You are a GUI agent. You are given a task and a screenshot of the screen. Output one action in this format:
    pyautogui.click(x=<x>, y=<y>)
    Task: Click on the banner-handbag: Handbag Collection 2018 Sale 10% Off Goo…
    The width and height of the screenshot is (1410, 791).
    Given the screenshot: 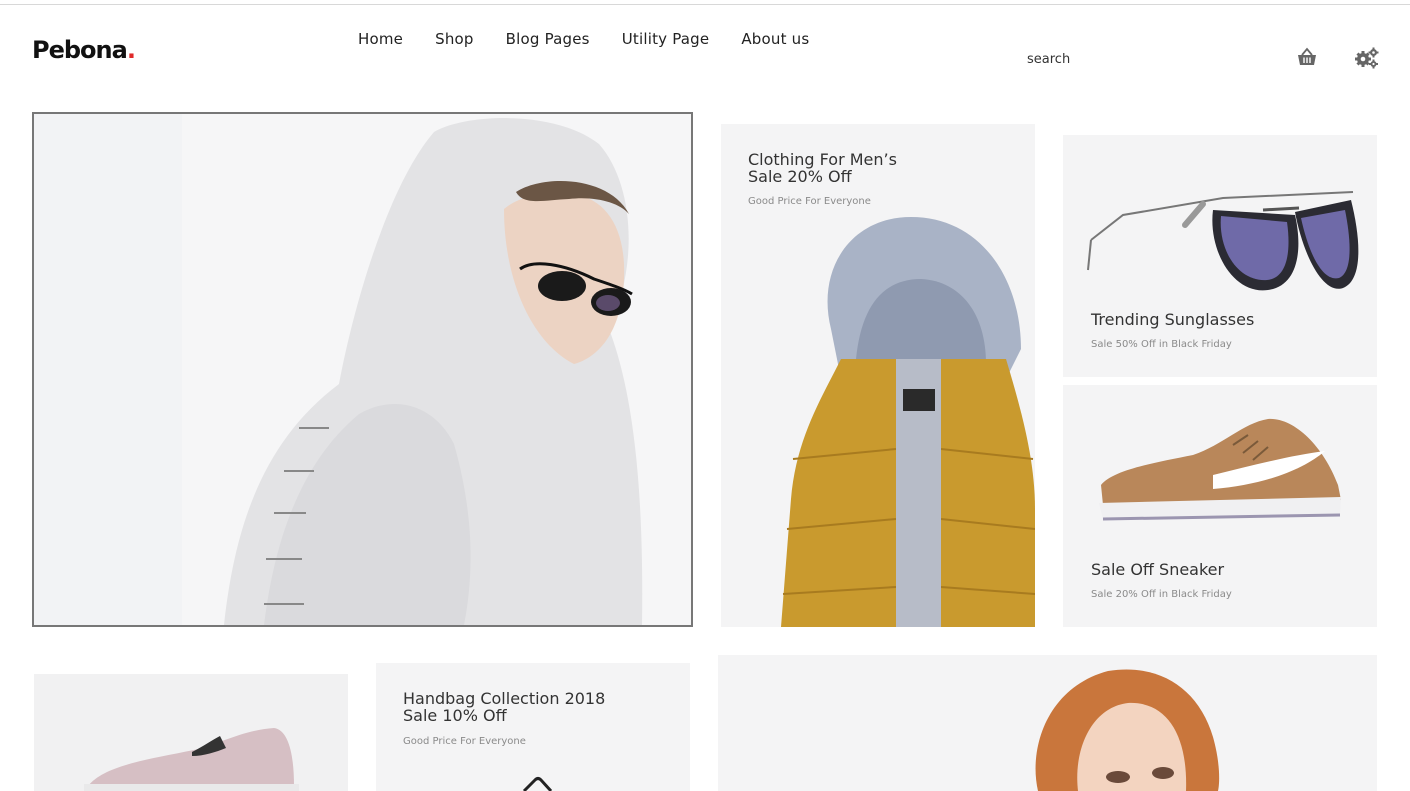 What is the action you would take?
    pyautogui.click(x=533, y=727)
    